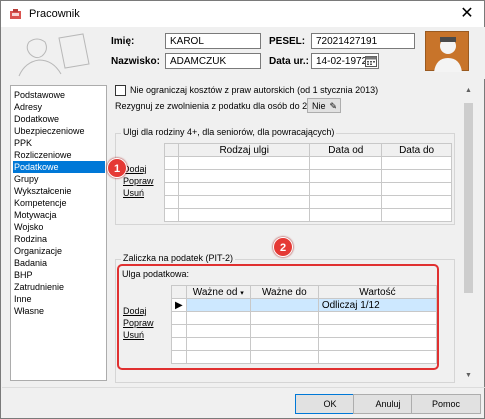 This screenshot has width=485, height=419. What do you see at coordinates (15, 14) in the screenshot?
I see `app-icon` at bounding box center [15, 14].